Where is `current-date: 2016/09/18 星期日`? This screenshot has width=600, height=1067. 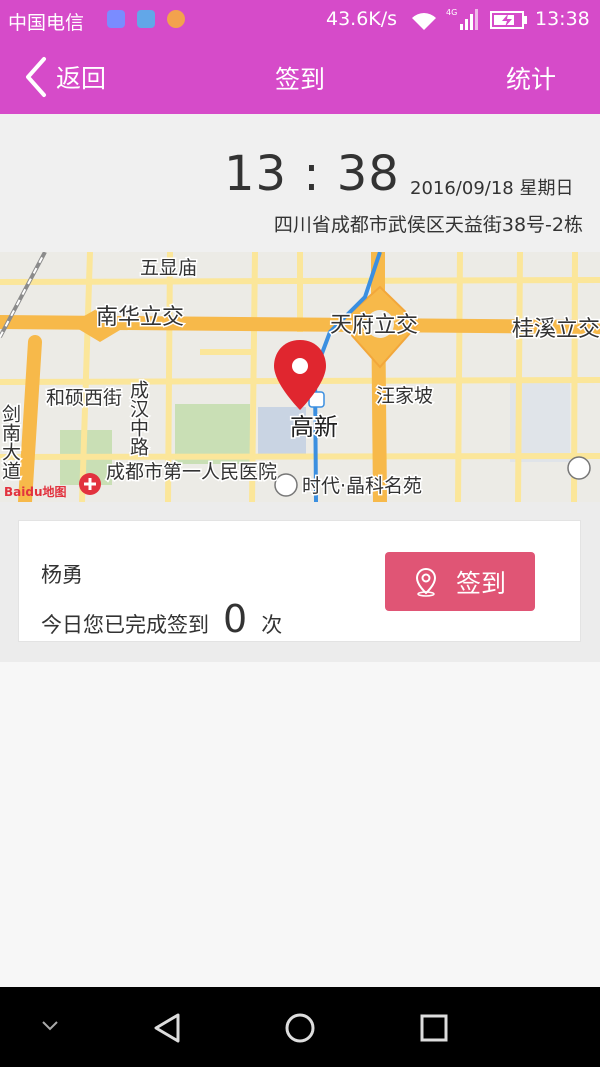
current-date: 2016/09/18 星期日 is located at coordinates (492, 188).